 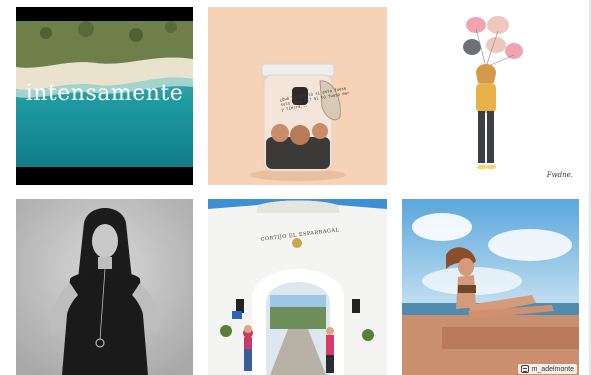 I want to click on repost-handle: m_adelmonte, so click(x=552, y=369).